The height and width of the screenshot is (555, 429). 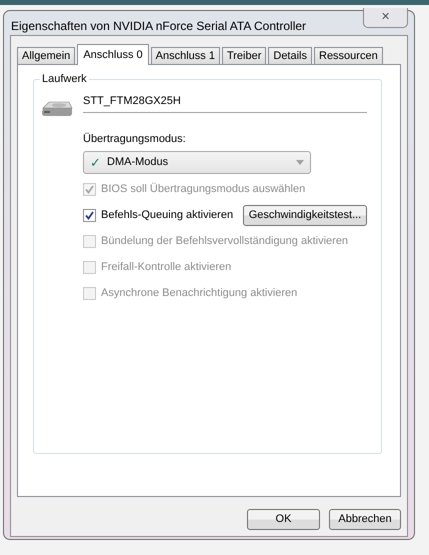 I want to click on field-label: Übertragungsmodus:, so click(x=135, y=139).